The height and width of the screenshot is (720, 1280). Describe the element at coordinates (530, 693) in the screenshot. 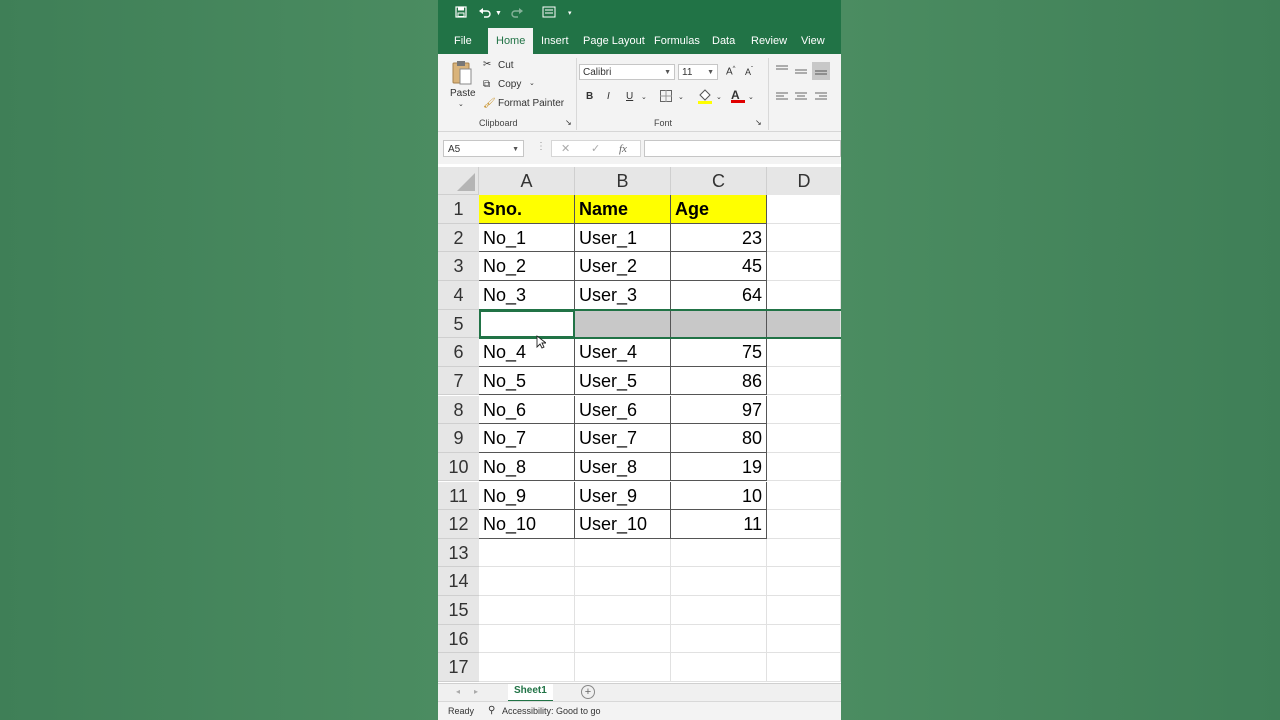

I see `sheet-tab-sheet1: Sheet1` at that location.